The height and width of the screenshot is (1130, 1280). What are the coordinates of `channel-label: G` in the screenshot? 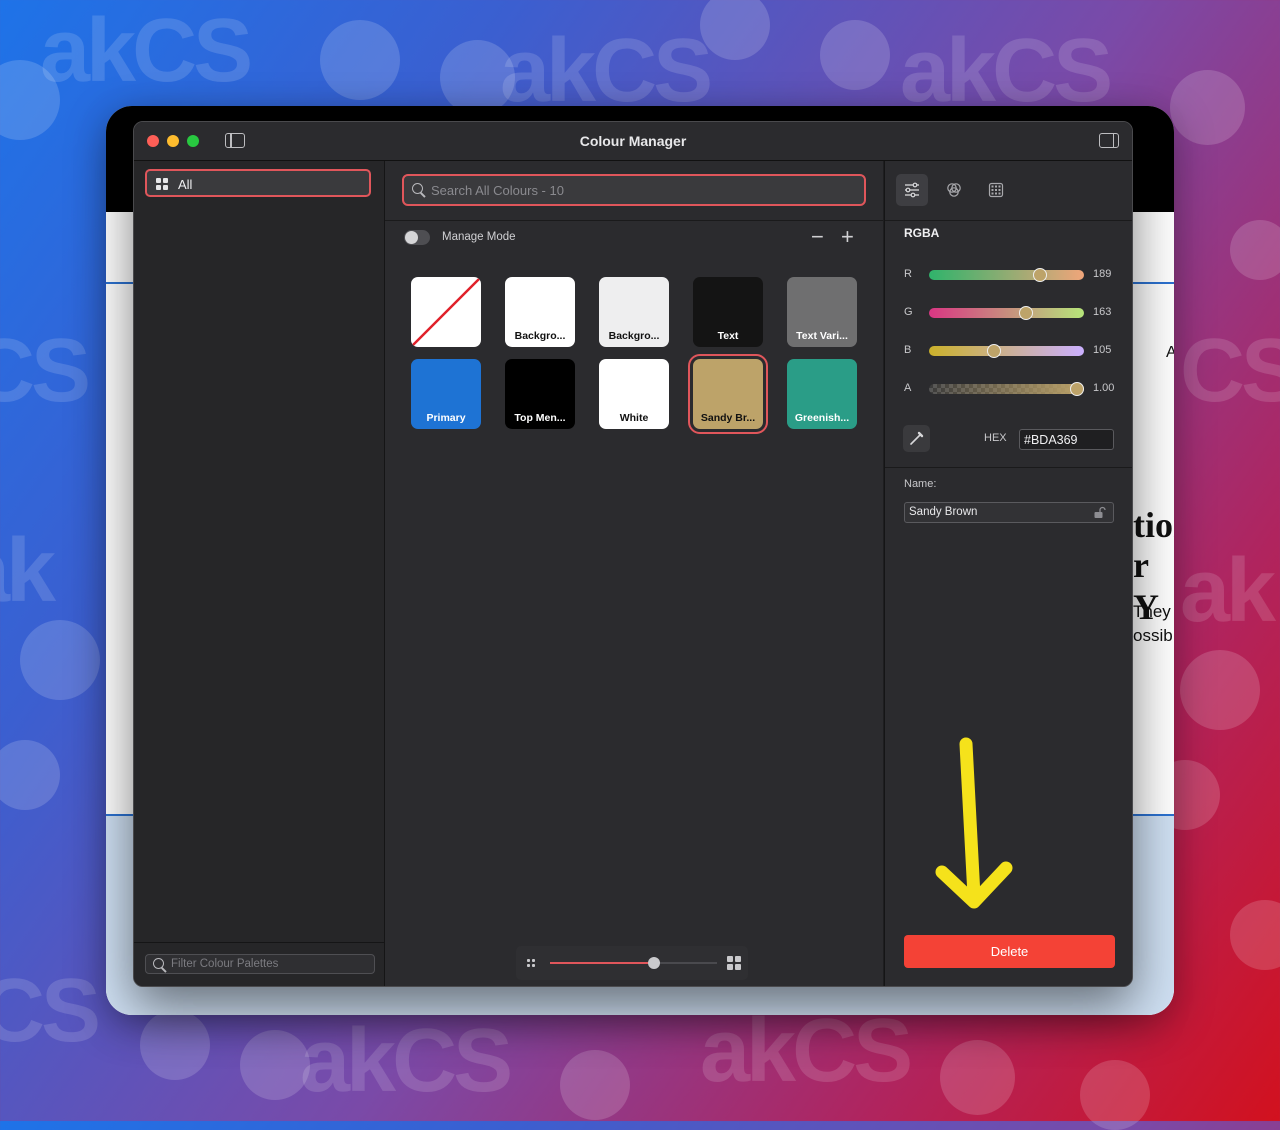 It's located at (908, 312).